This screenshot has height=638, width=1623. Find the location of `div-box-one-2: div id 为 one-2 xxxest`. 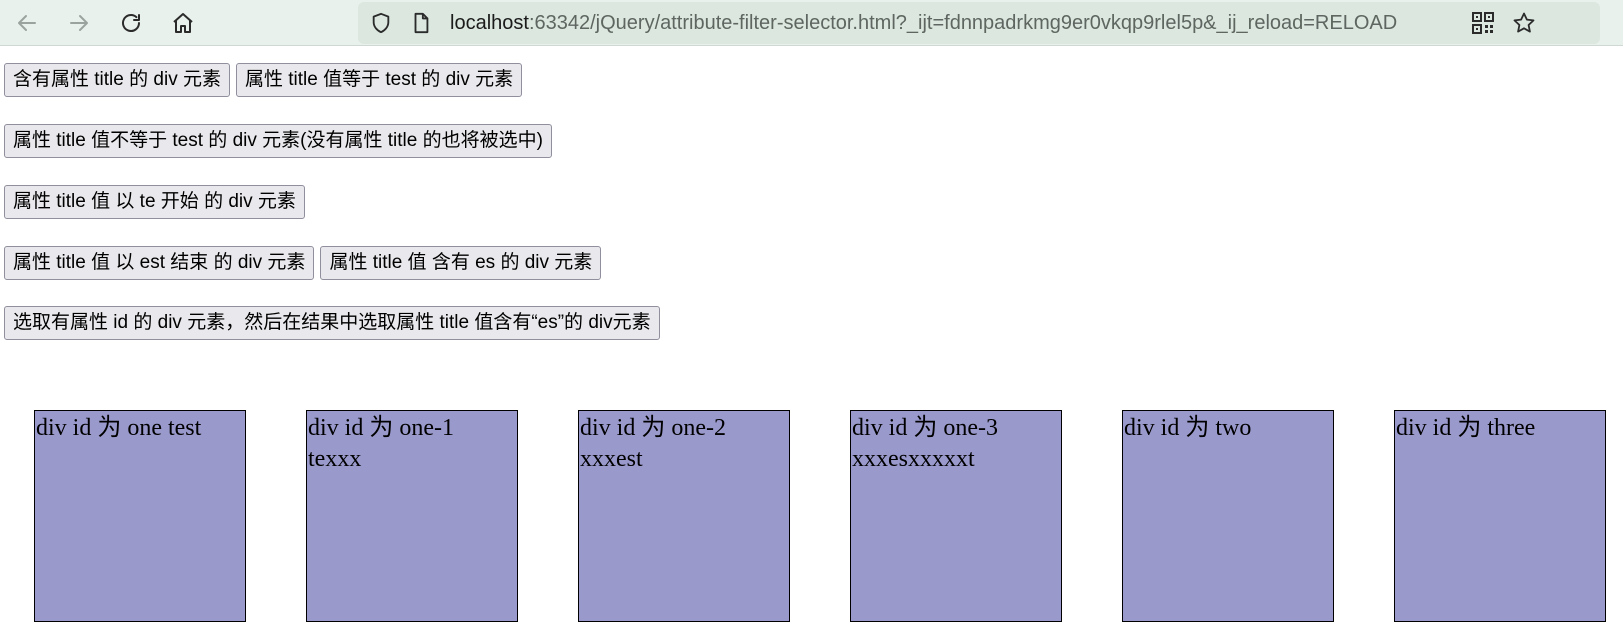

div-box-one-2: div id 为 one-2 xxxest is located at coordinates (684, 516).